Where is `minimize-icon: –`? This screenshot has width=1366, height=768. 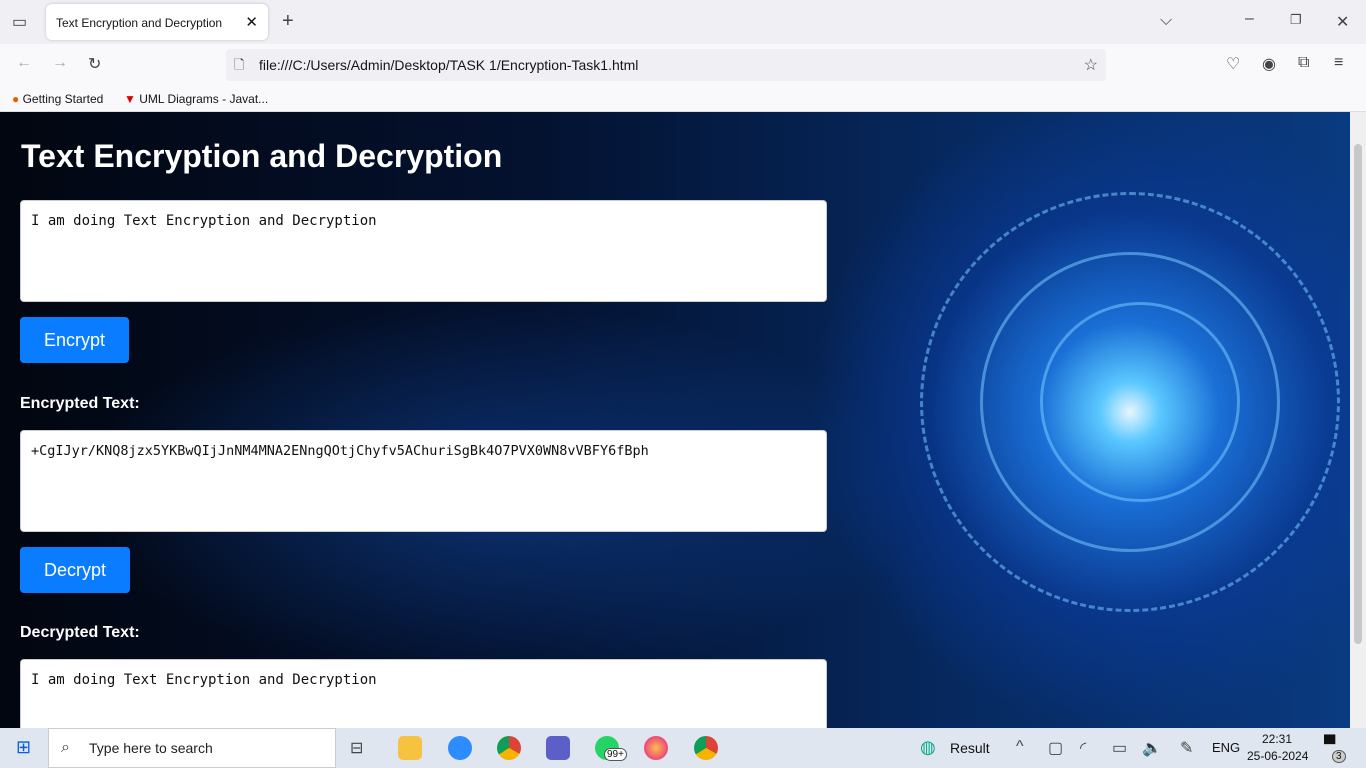
minimize-icon: – is located at coordinates (1249, 19).